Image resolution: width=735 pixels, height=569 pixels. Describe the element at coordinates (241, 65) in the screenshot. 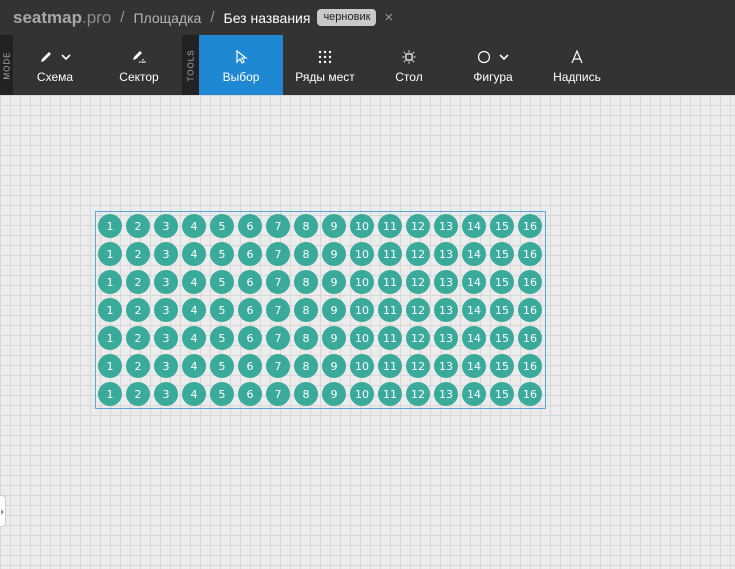

I see `tool-select-button: Выбор` at that location.